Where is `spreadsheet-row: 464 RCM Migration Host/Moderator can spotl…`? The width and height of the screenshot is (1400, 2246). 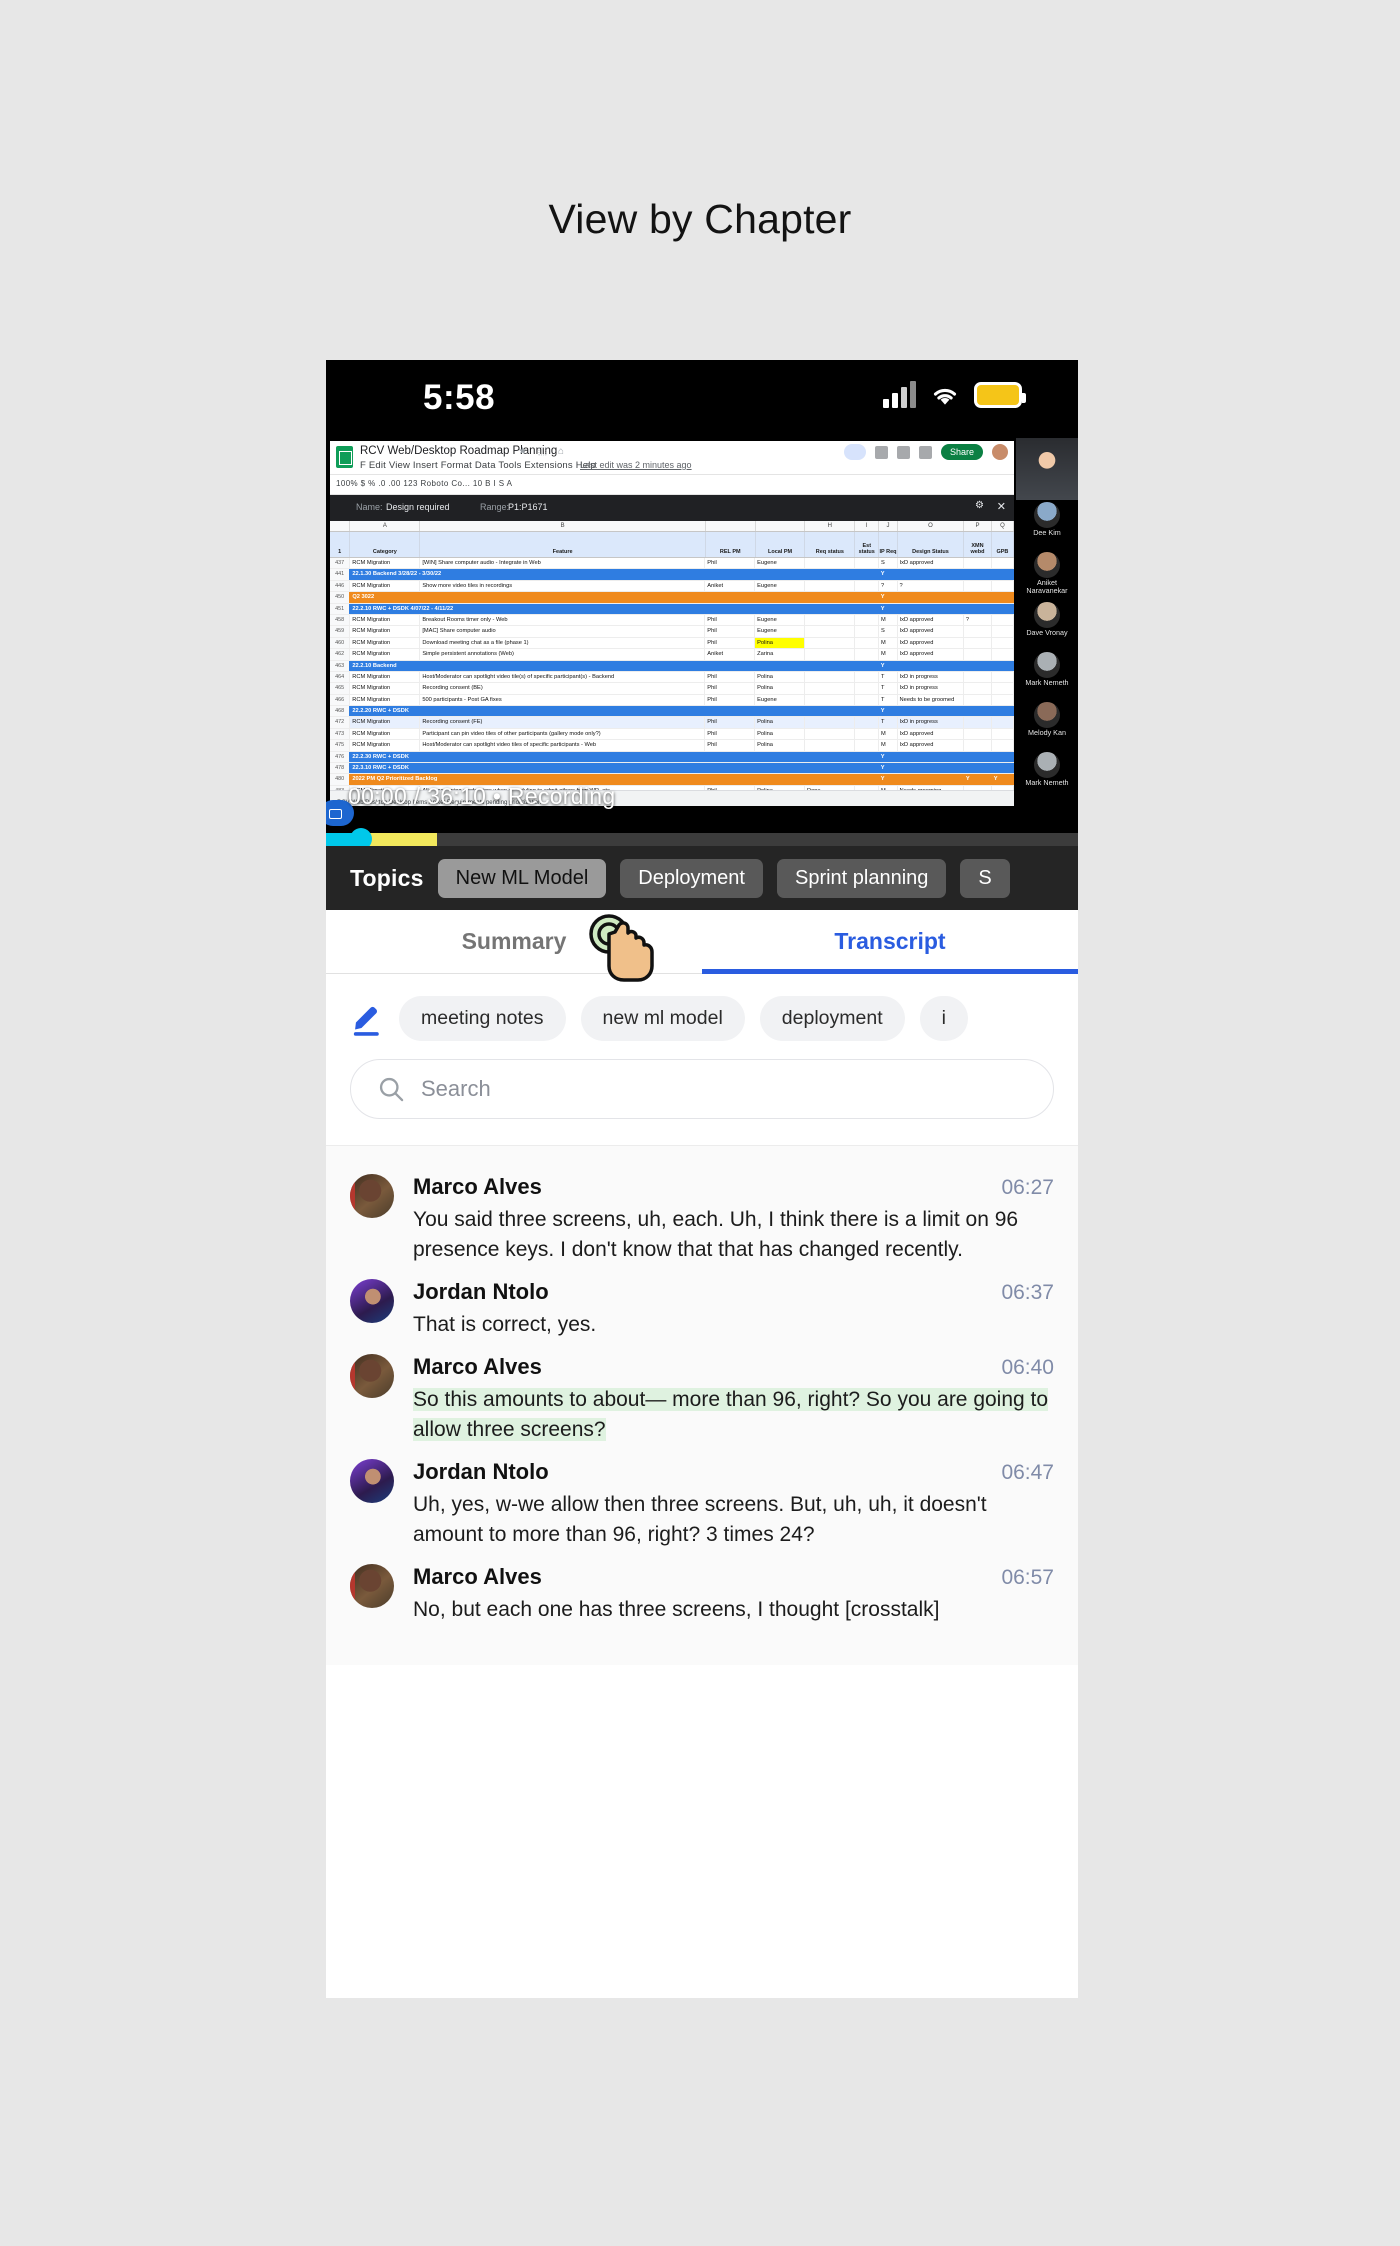 spreadsheet-row: 464 RCM Migration Host/Moderator can spotl… is located at coordinates (672, 677).